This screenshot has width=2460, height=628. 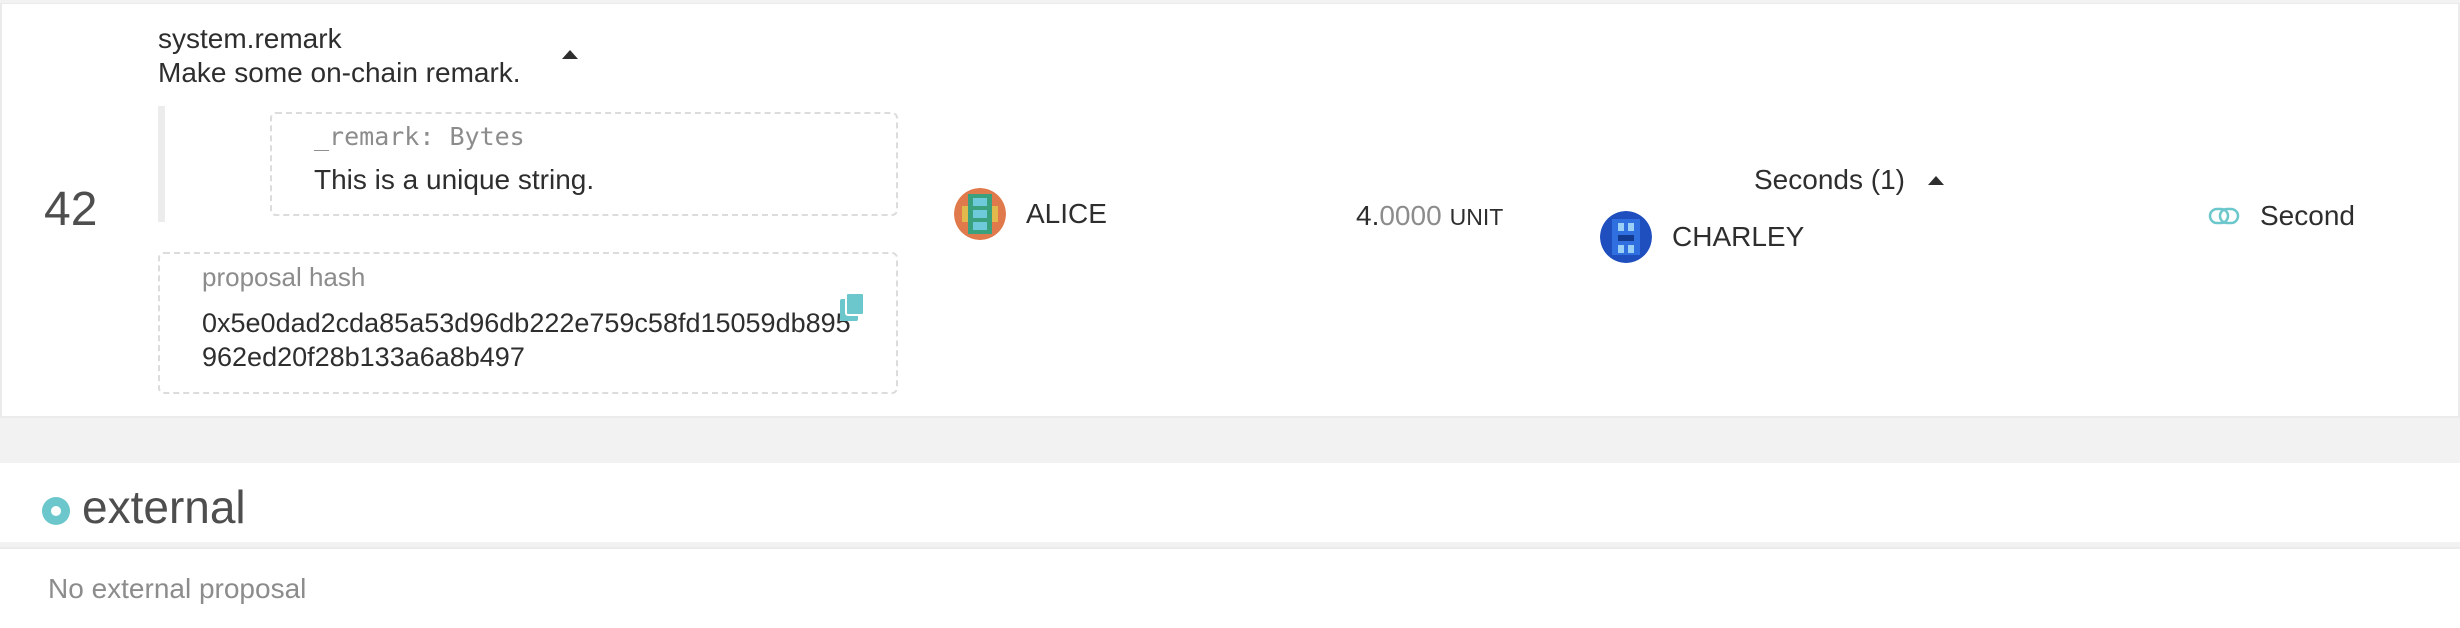 What do you see at coordinates (71, 209) in the screenshot?
I see `proposal-index: 42` at bounding box center [71, 209].